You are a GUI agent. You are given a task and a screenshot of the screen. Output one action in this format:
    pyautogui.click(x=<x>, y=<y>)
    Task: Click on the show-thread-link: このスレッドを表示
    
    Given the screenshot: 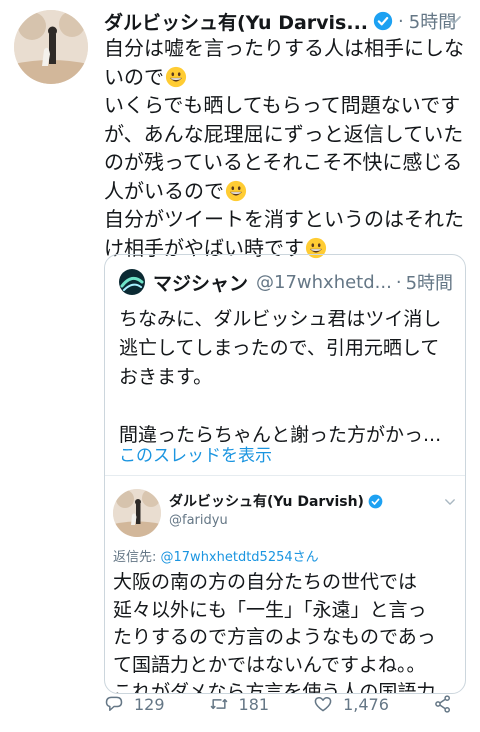 What is the action you would take?
    pyautogui.click(x=195, y=453)
    